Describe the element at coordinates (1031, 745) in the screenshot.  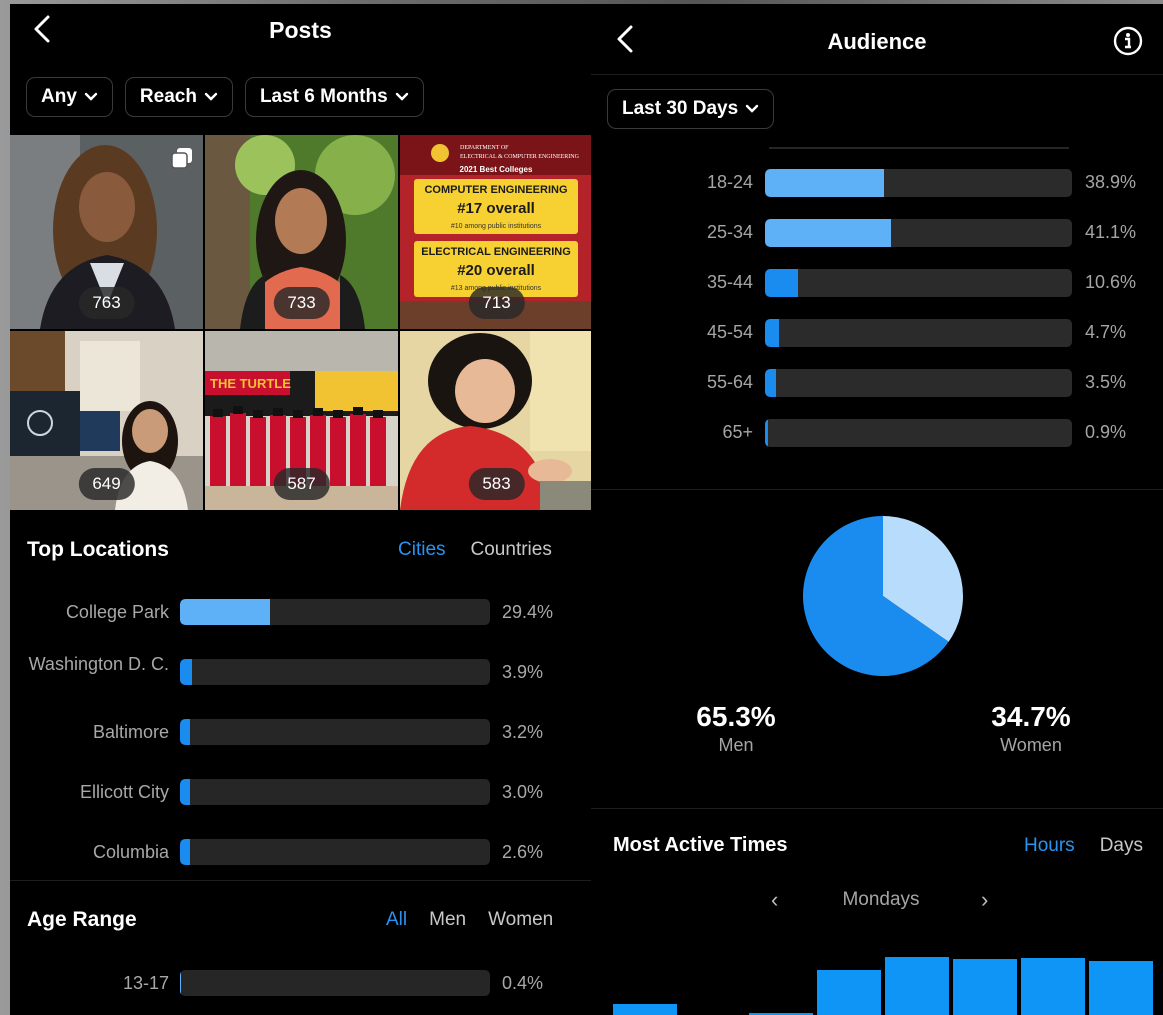
I see `women-label: Women` at that location.